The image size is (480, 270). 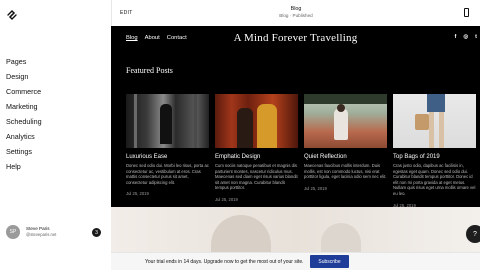 I want to click on sidebar-item-analytics: Analytics, so click(x=24, y=136).